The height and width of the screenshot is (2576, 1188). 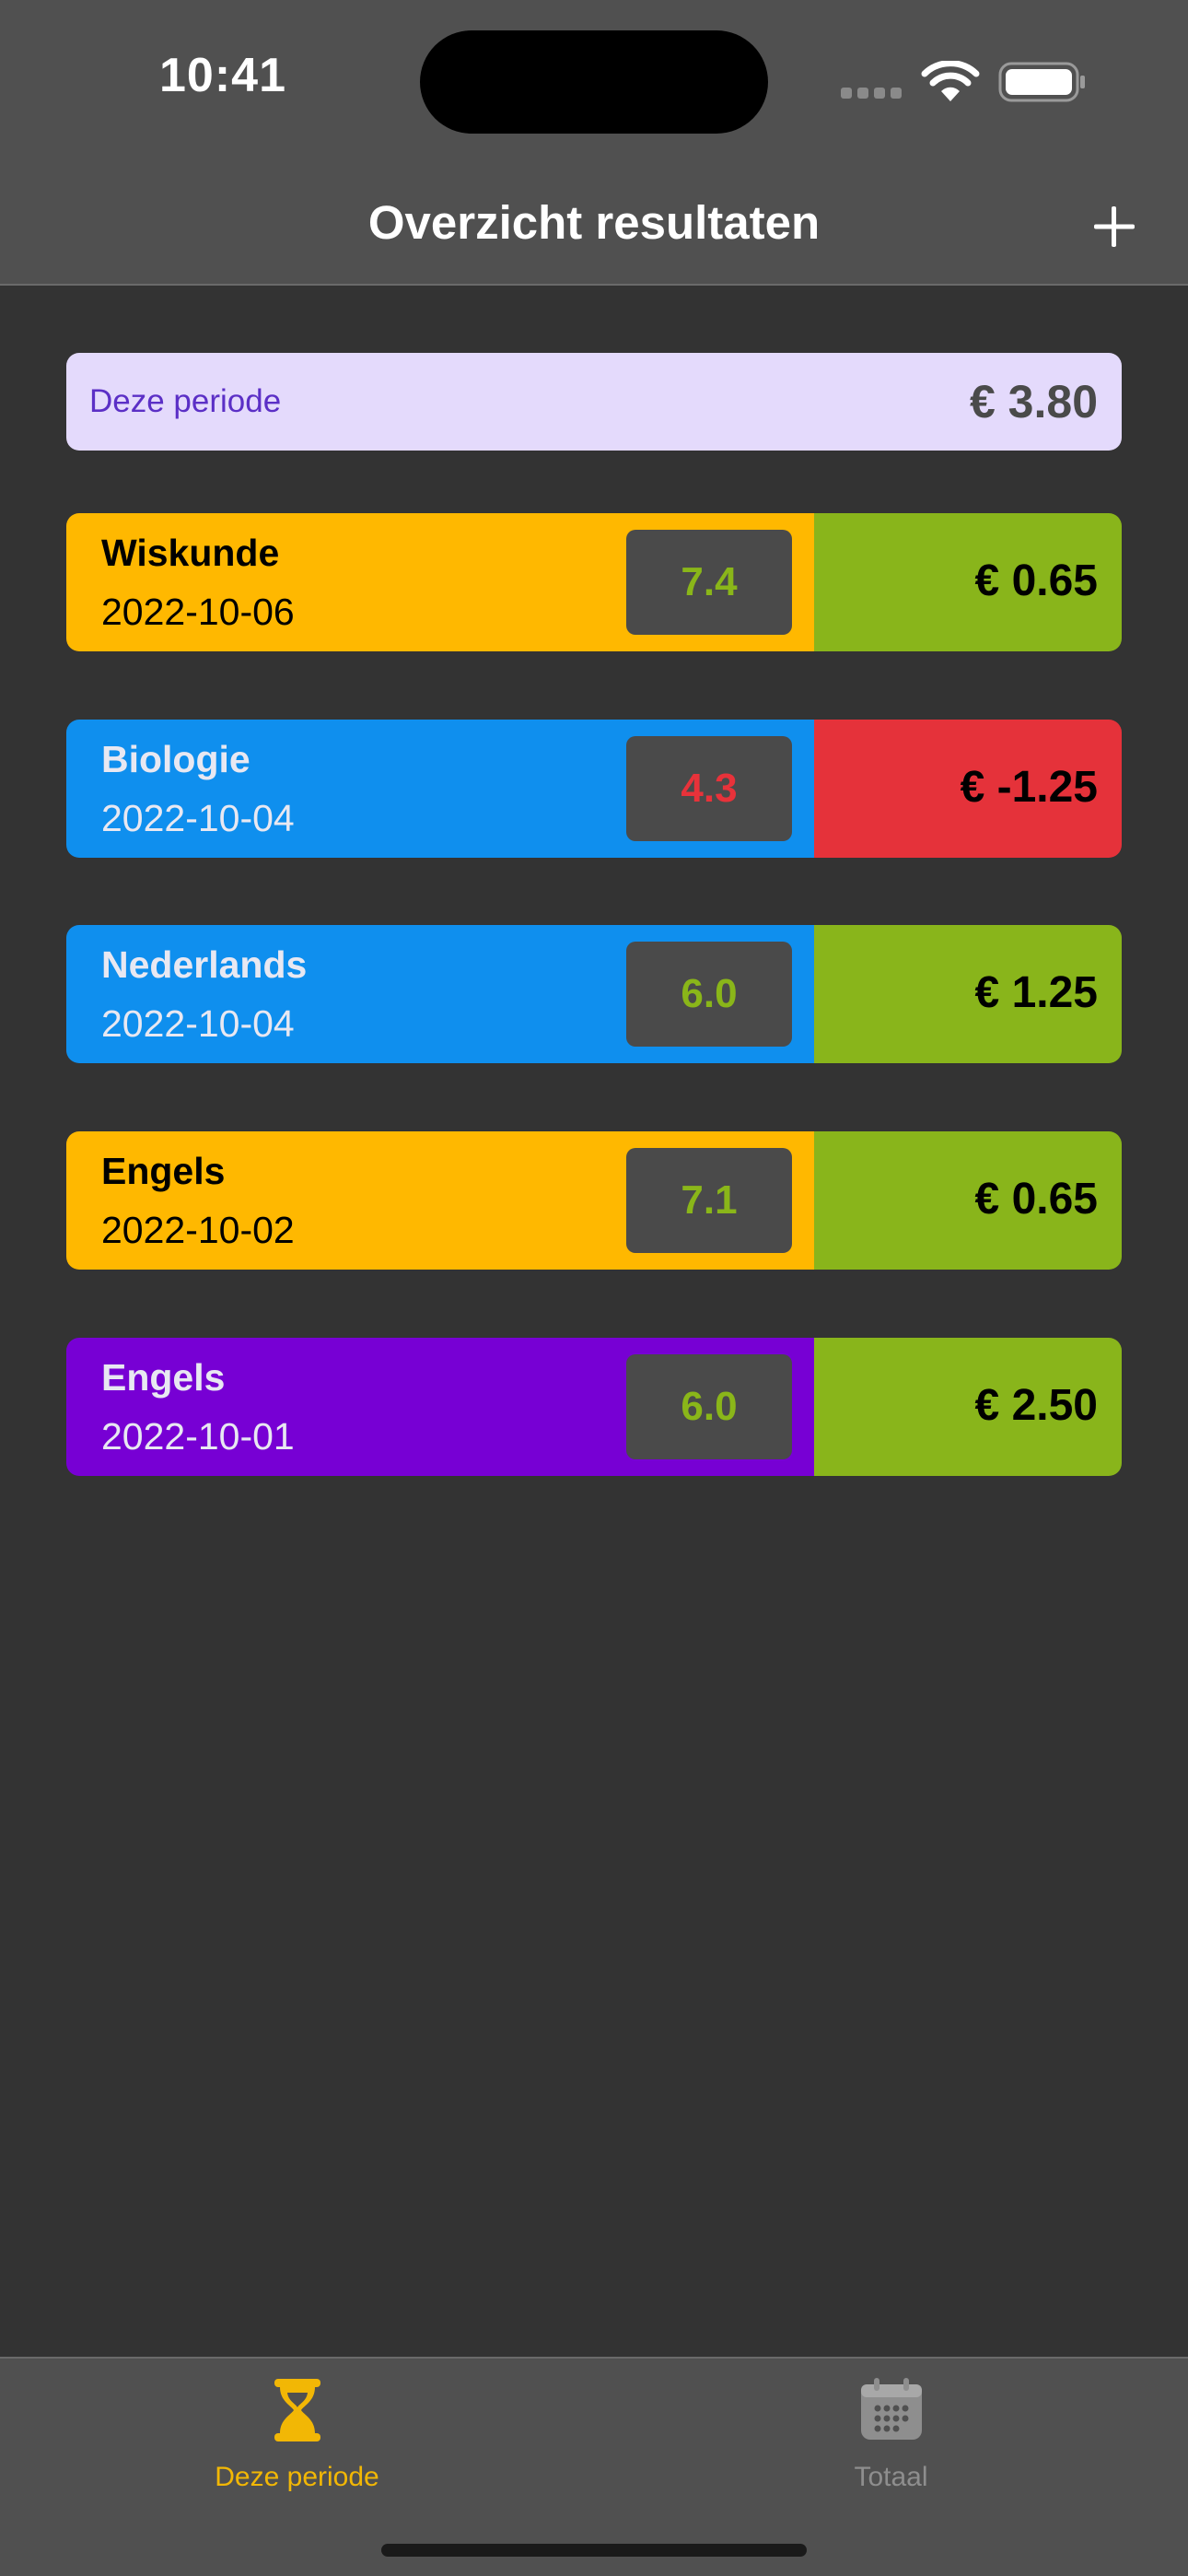 I want to click on result-row: Biologie 2022-10-04 4.3 € -1.25, so click(x=594, y=789).